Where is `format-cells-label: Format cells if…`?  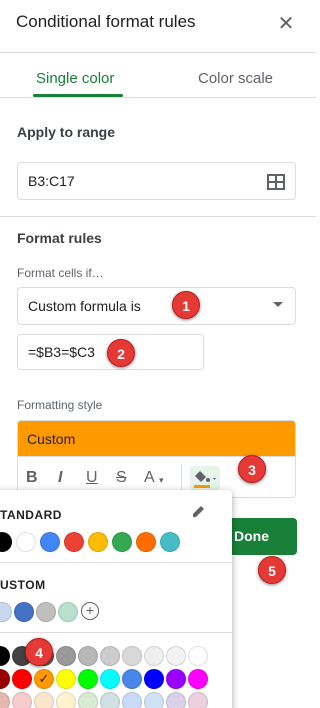 format-cells-label: Format cells if… is located at coordinates (60, 273).